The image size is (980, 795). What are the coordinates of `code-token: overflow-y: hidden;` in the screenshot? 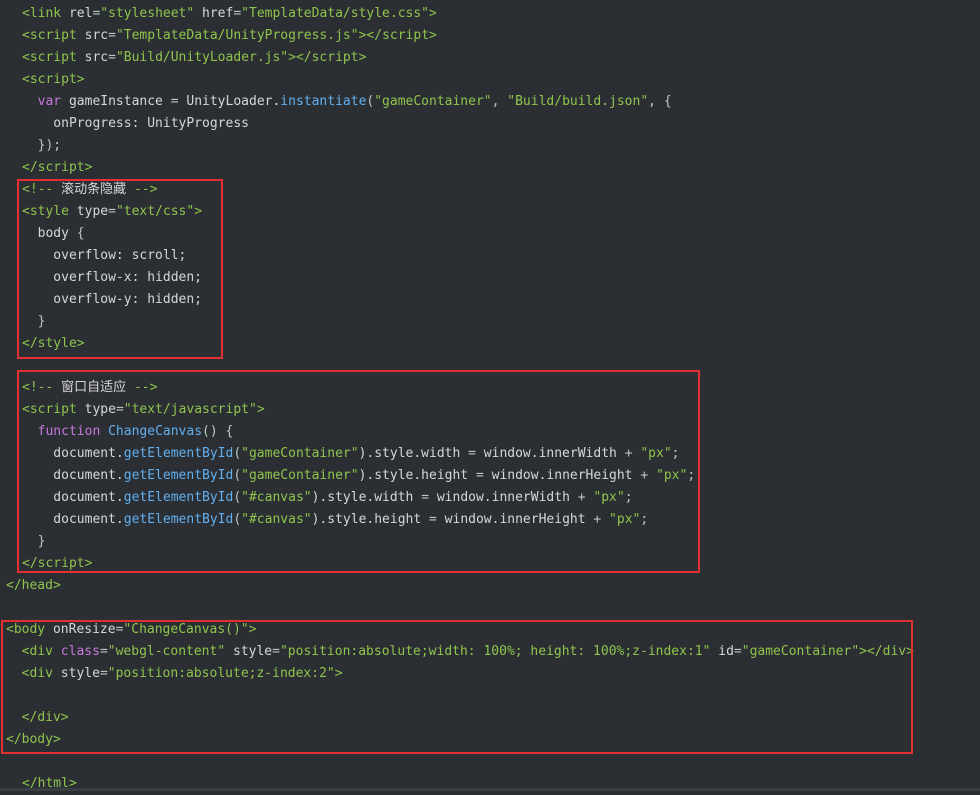 It's located at (112, 299).